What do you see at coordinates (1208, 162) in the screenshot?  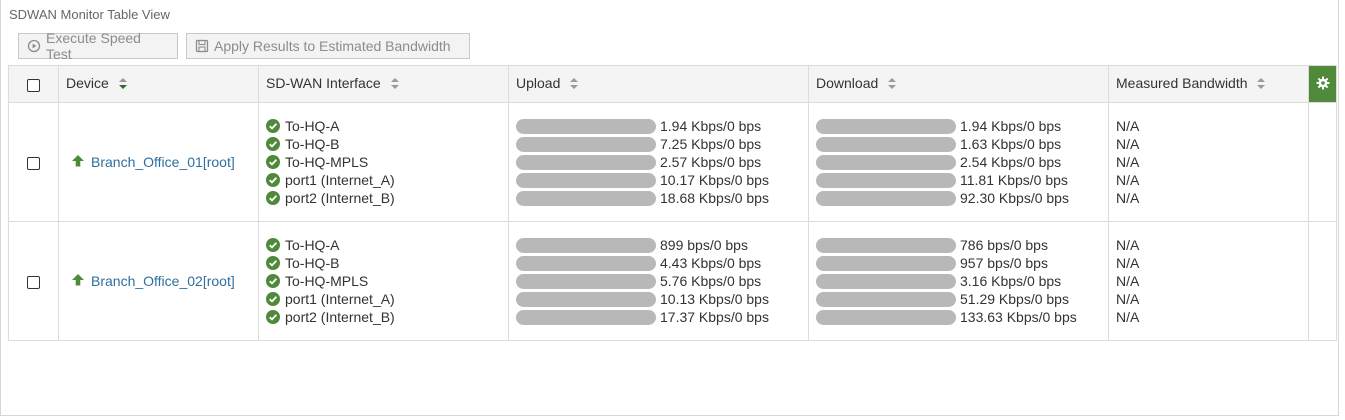 I see `measured-cell: N/A N/A N/A N/A N/A` at bounding box center [1208, 162].